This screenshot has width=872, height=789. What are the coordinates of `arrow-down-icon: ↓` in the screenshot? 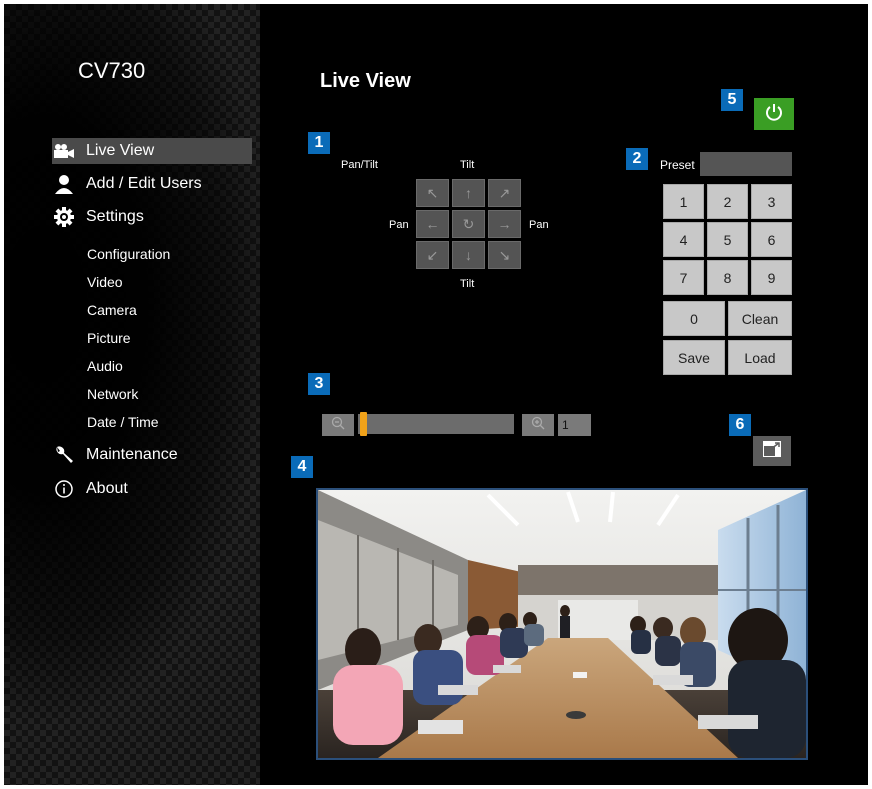 It's located at (468, 255).